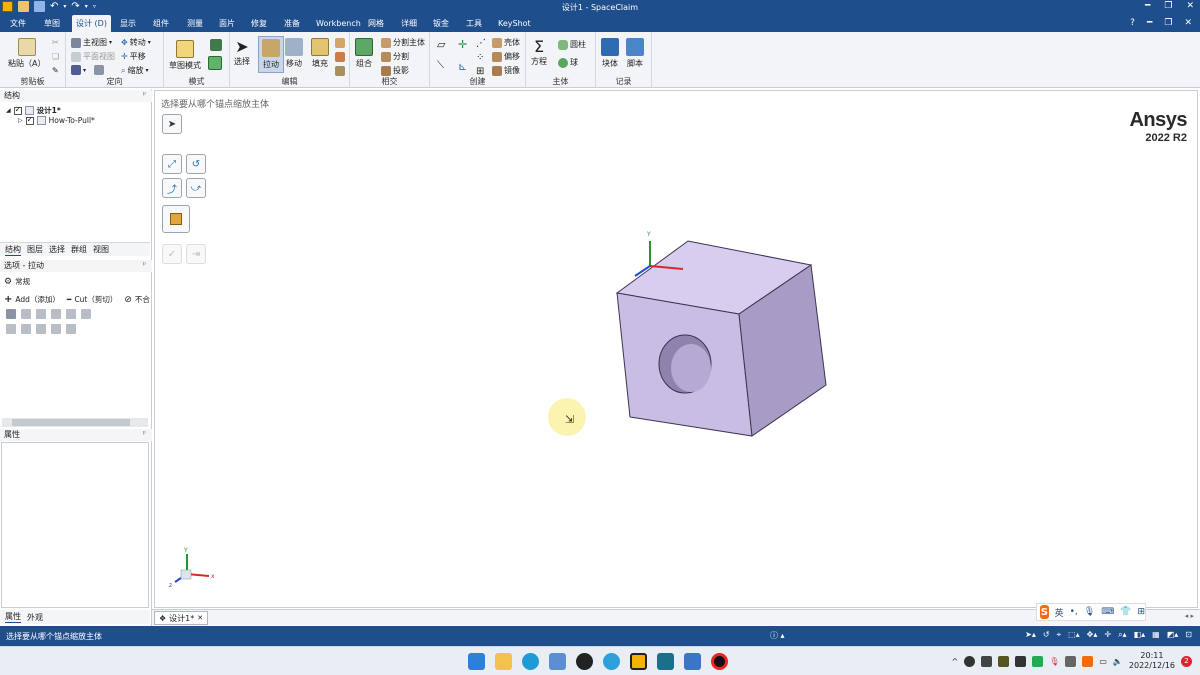  I want to click on scrollbar-thumb, so click(71, 422).